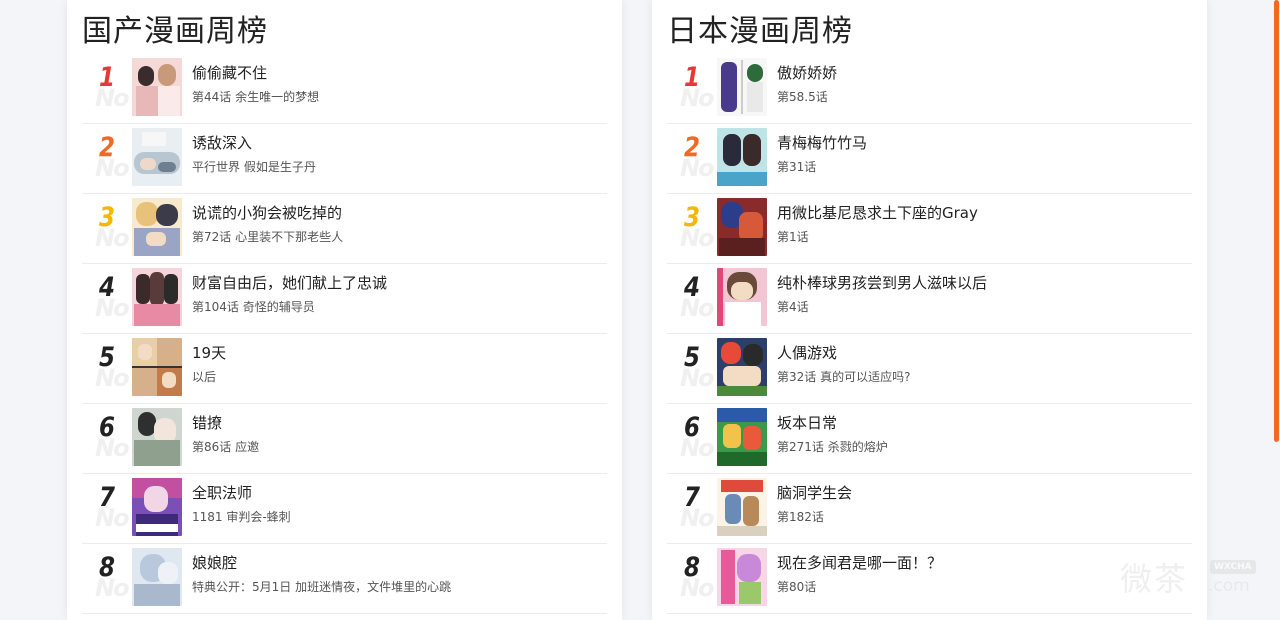 The width and height of the screenshot is (1280, 620). Describe the element at coordinates (344, 579) in the screenshot. I see `list-item: No 8 娘娘腔 特典公开：5月1日 加班迷情夜，文件堆里的心跳` at that location.